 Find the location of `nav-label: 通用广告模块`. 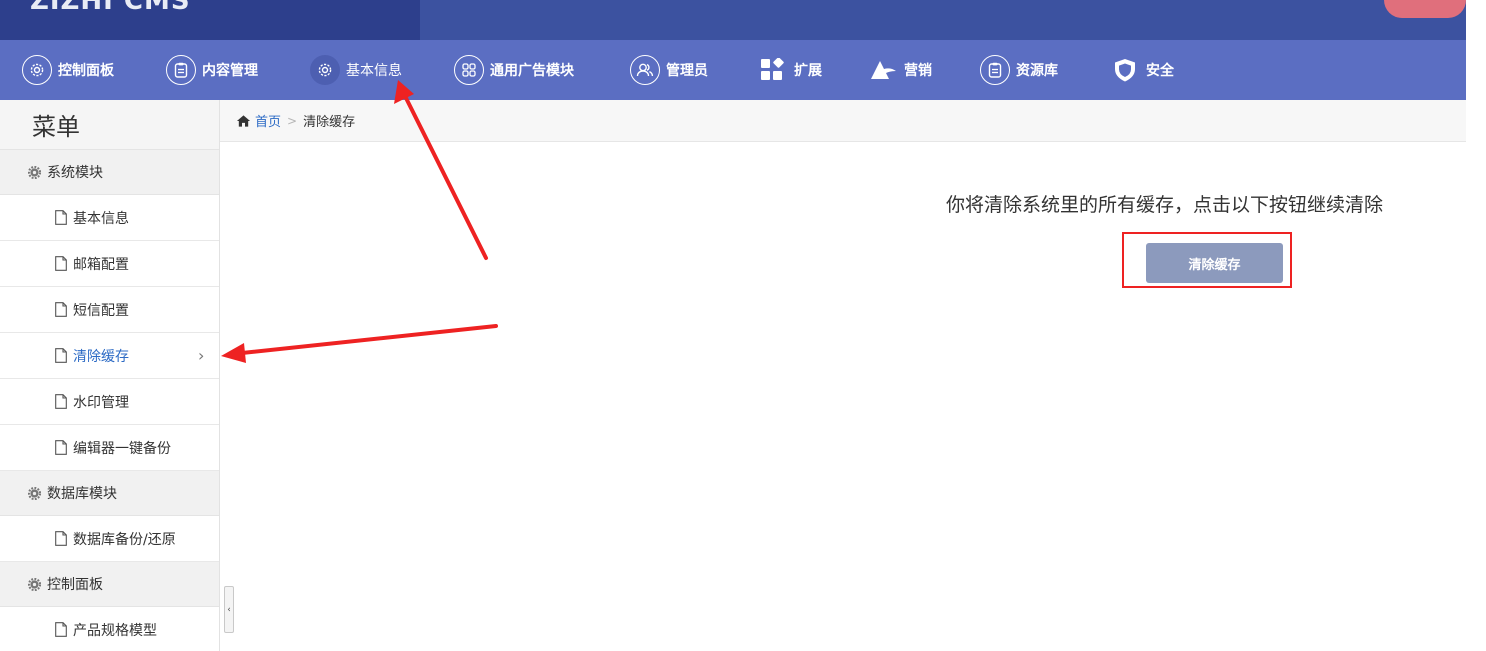

nav-label: 通用广告模块 is located at coordinates (532, 71).